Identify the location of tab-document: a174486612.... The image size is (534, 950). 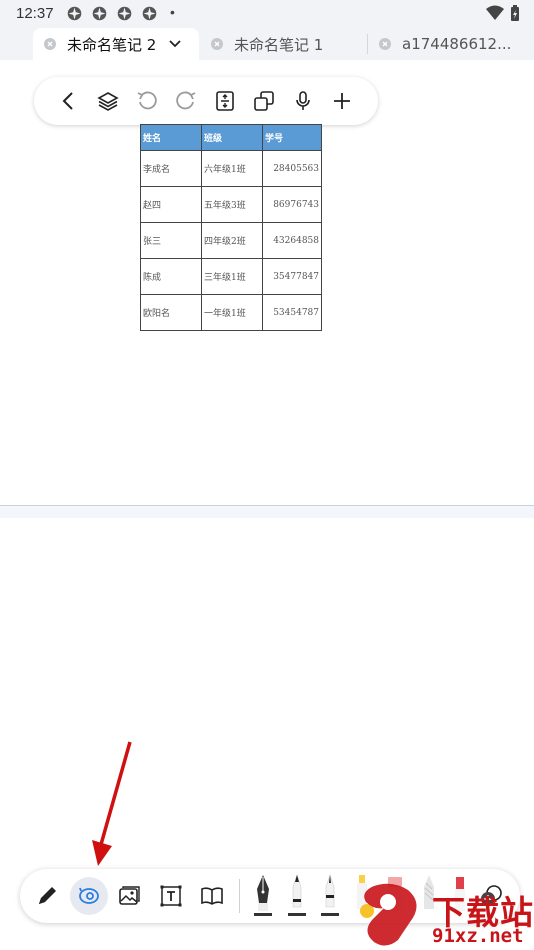
(451, 44).